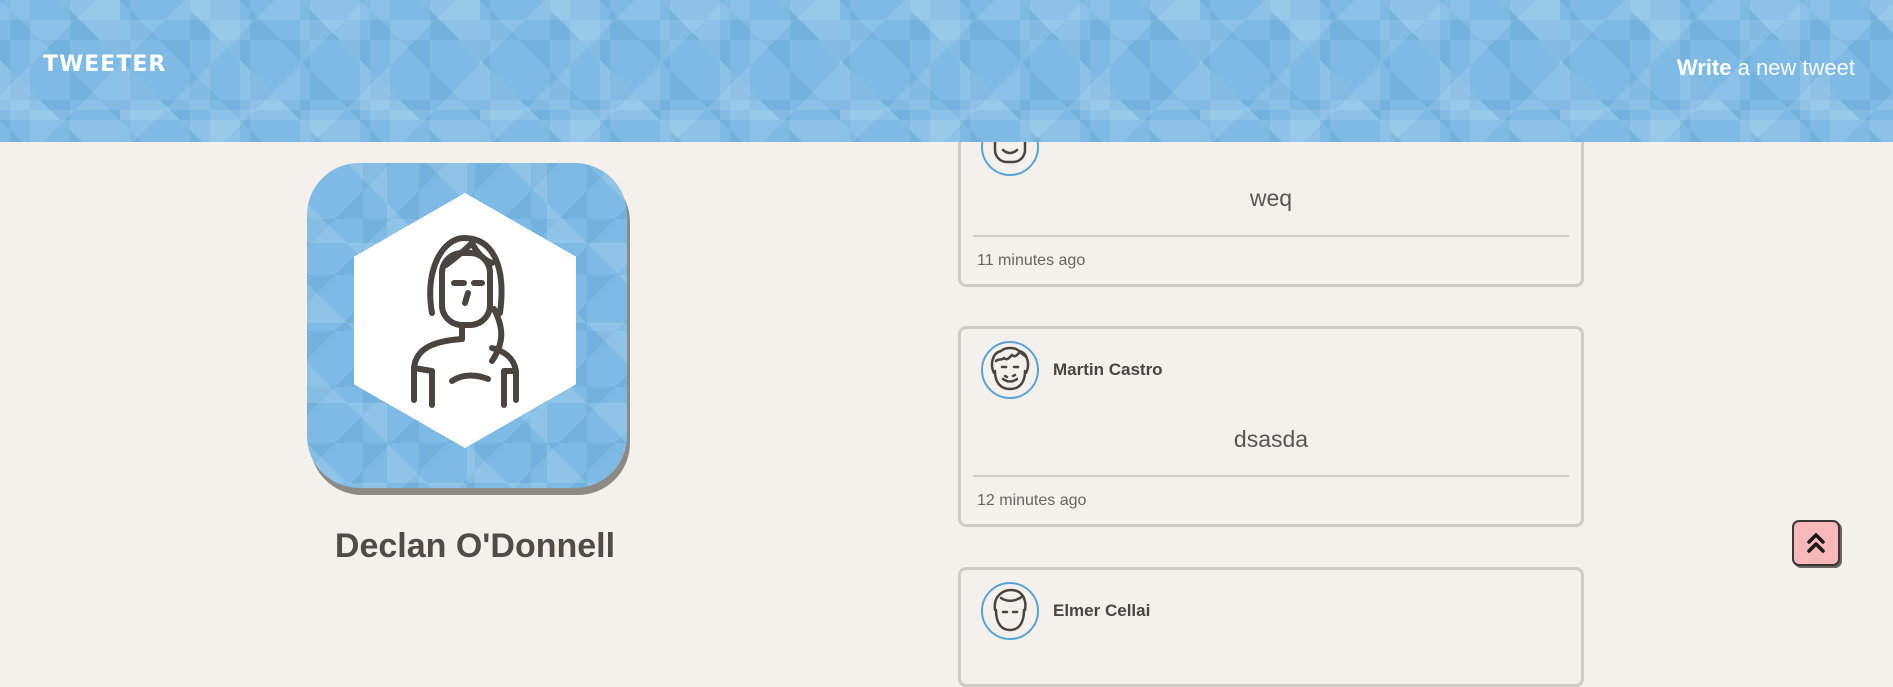 This screenshot has width=1893, height=687. I want to click on tweet-content: weq, so click(1271, 198).